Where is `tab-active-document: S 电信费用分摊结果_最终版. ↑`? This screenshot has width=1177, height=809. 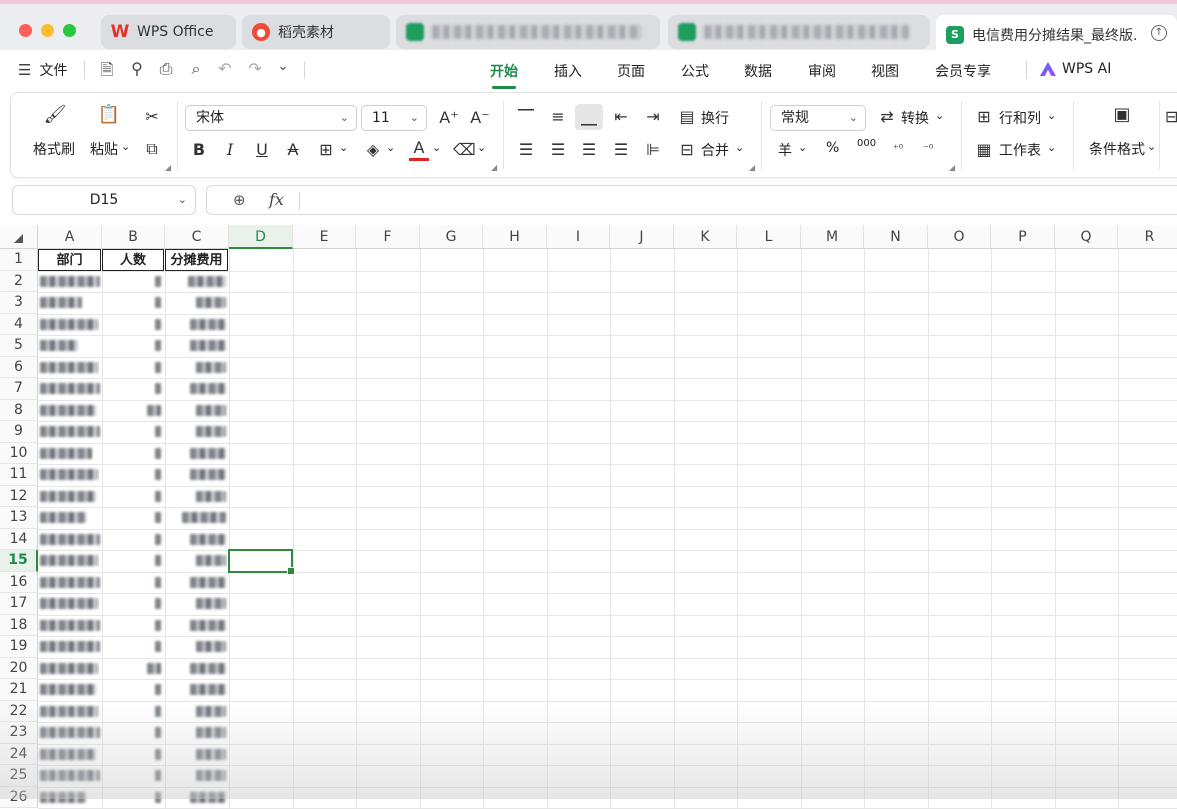 tab-active-document: S 电信费用分摊结果_最终版. ↑ is located at coordinates (1056, 34).